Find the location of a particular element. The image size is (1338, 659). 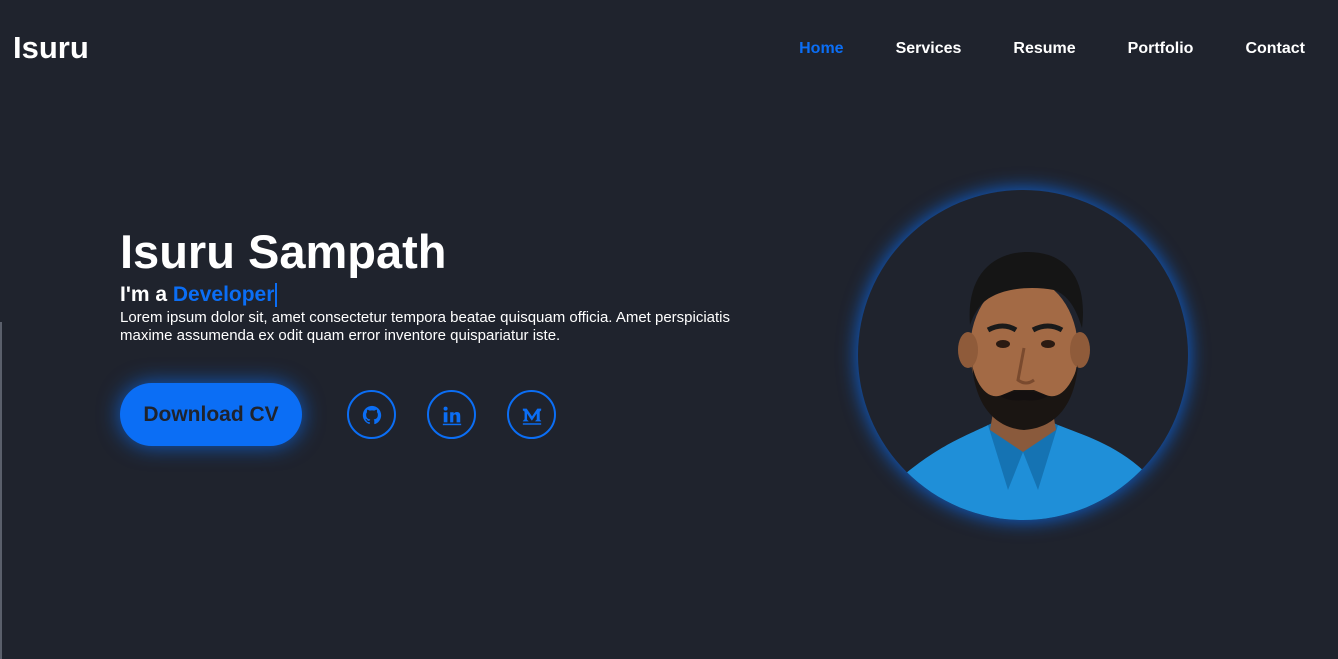

left-edge-line is located at coordinates (1, 490).